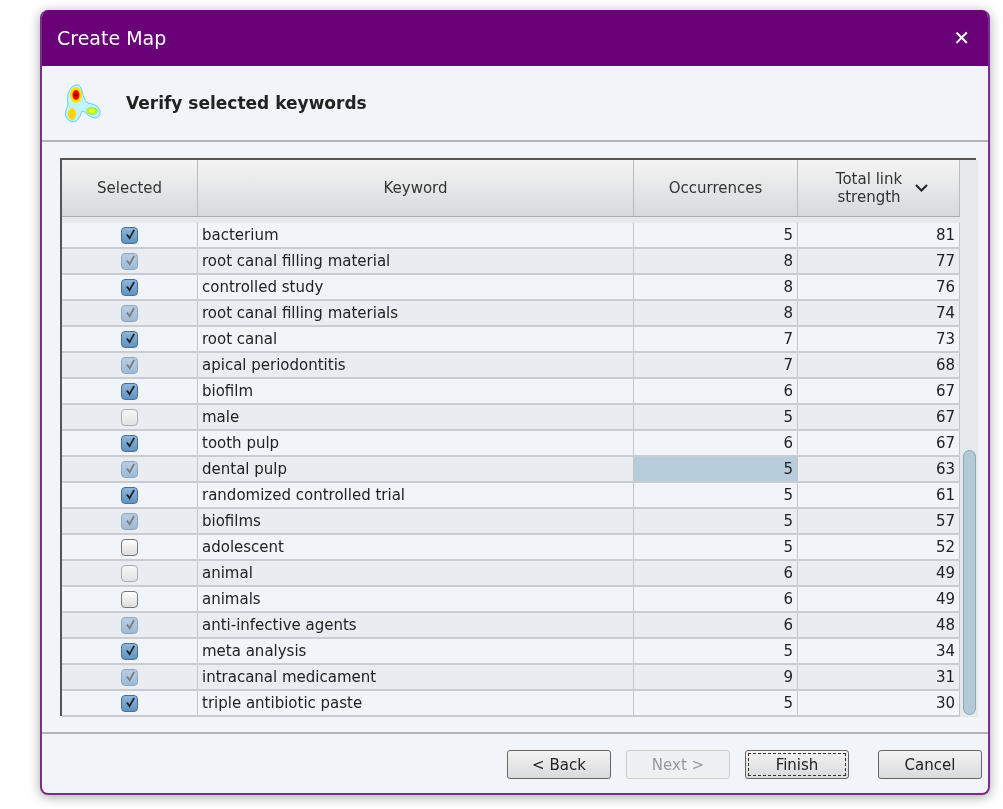 This screenshot has width=1003, height=809. Describe the element at coordinates (289, 677) in the screenshot. I see `keyword-cell: intracanal medicament` at that location.